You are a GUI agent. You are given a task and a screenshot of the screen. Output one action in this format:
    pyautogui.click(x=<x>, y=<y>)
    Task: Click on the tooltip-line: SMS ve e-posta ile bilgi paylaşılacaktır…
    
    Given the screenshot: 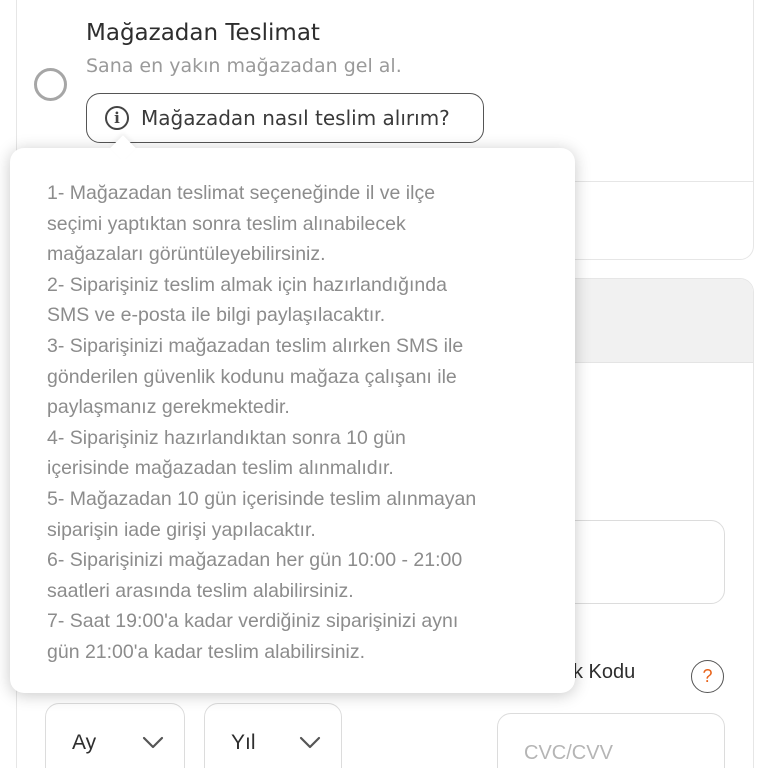 What is the action you would take?
    pyautogui.click(x=216, y=315)
    